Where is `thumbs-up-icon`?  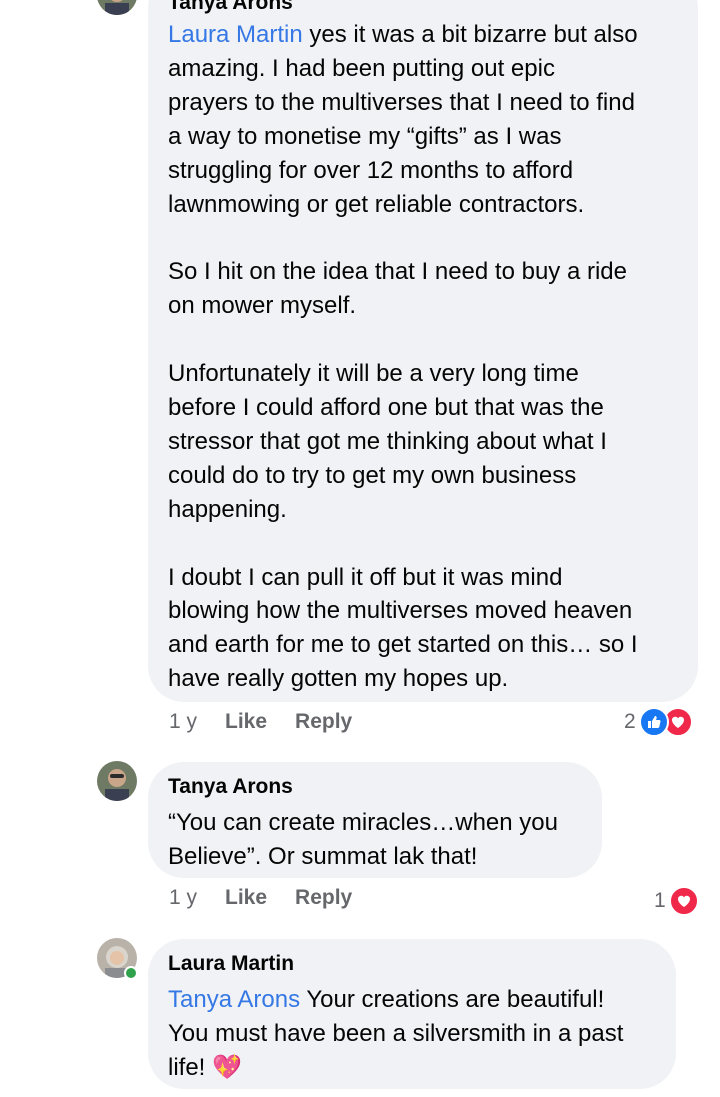
thumbs-up-icon is located at coordinates (653, 722).